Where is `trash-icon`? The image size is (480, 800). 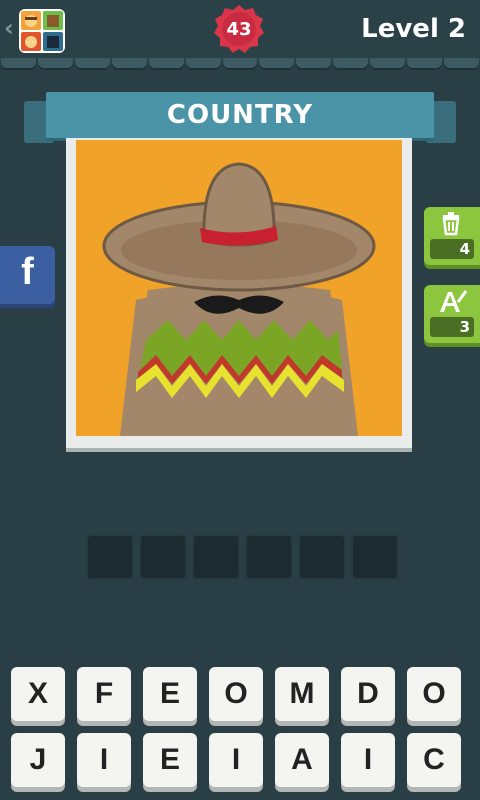
trash-icon is located at coordinates (451, 224).